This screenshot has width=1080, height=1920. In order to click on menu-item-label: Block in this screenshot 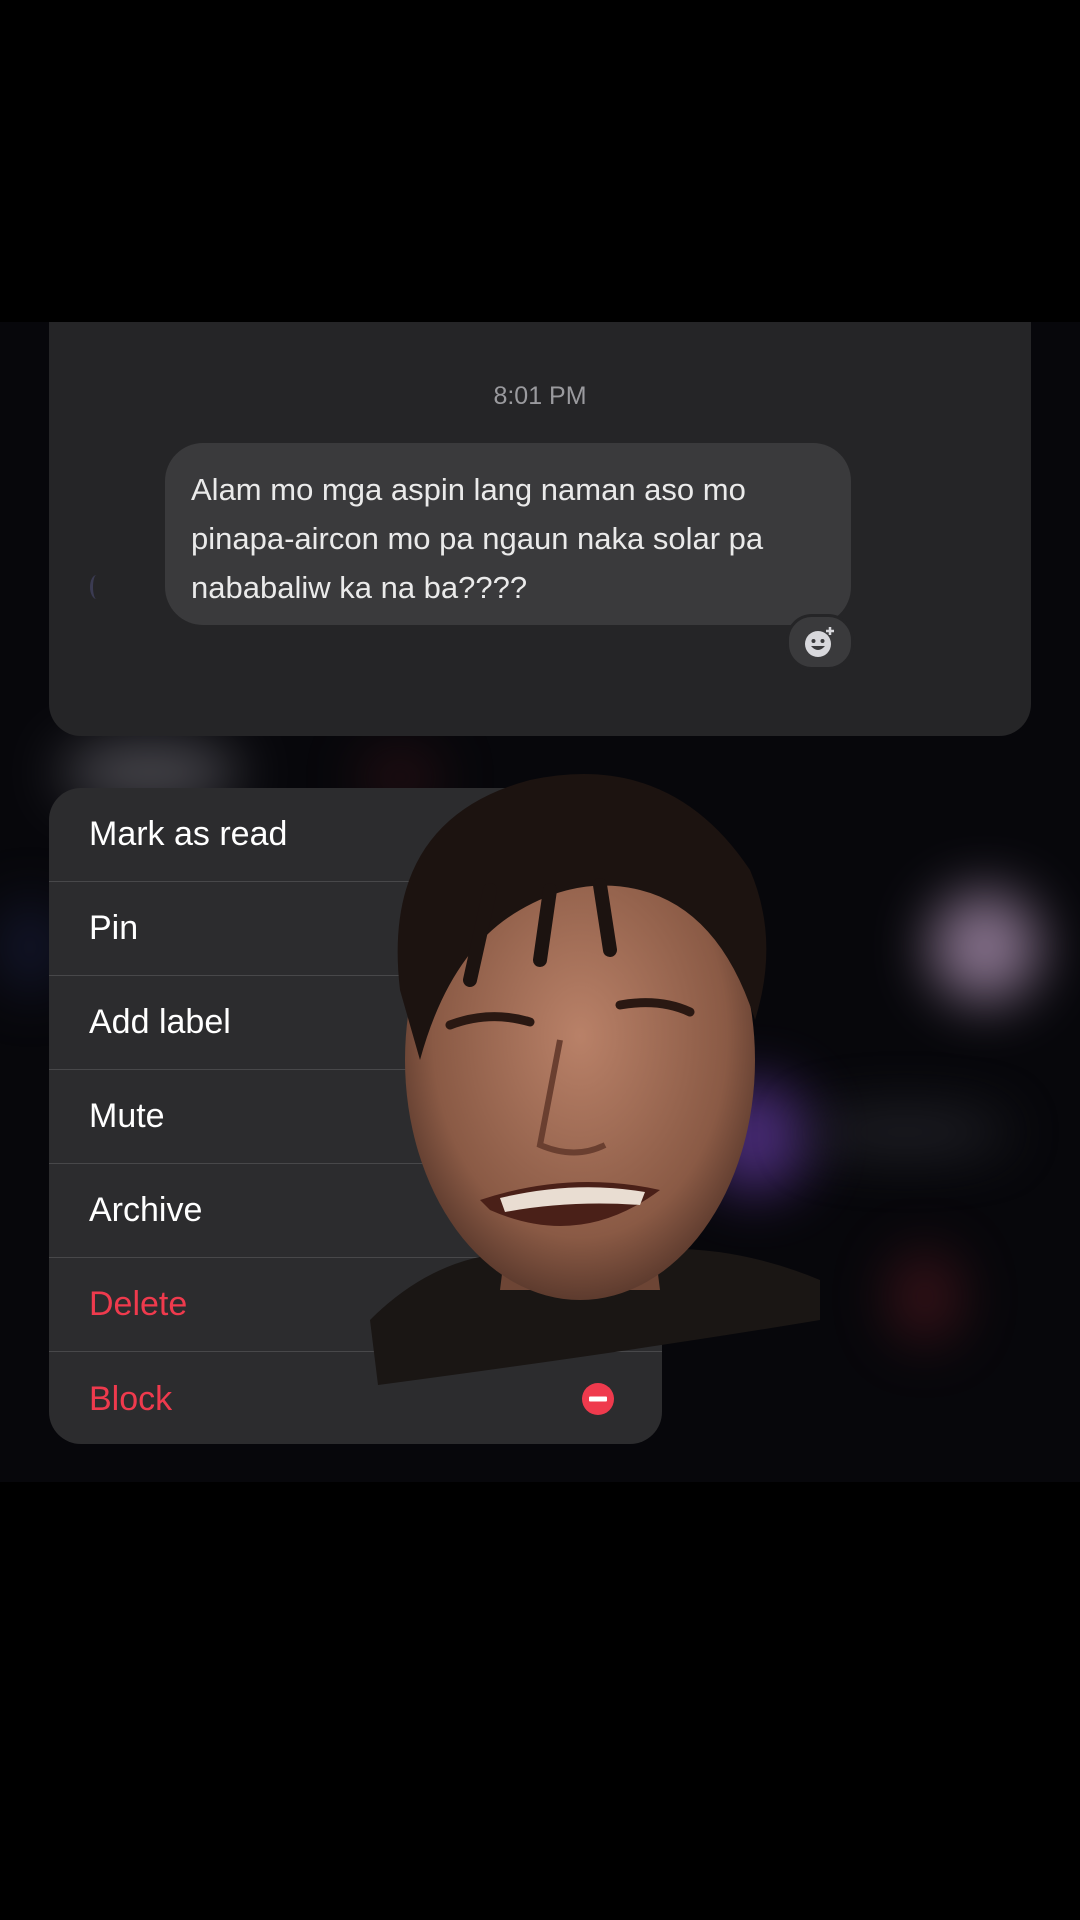, I will do `click(131, 1398)`.